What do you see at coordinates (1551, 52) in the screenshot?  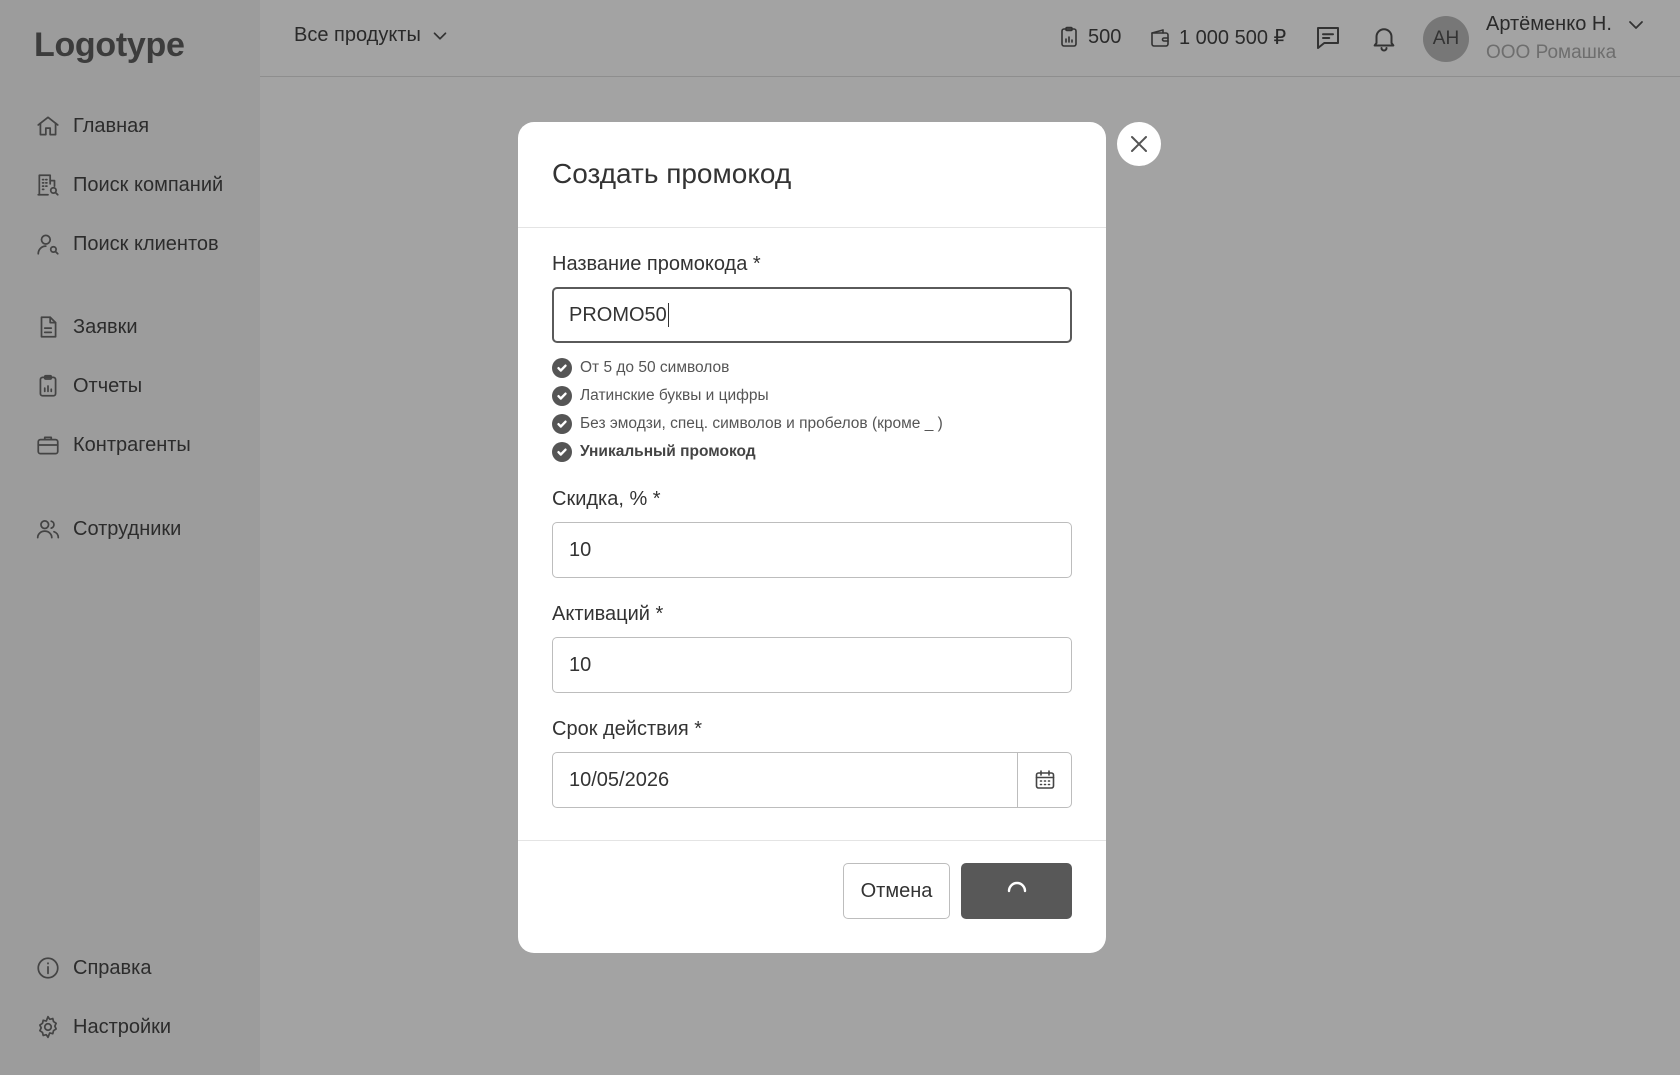 I see `user-organization: ООО Ромашка` at bounding box center [1551, 52].